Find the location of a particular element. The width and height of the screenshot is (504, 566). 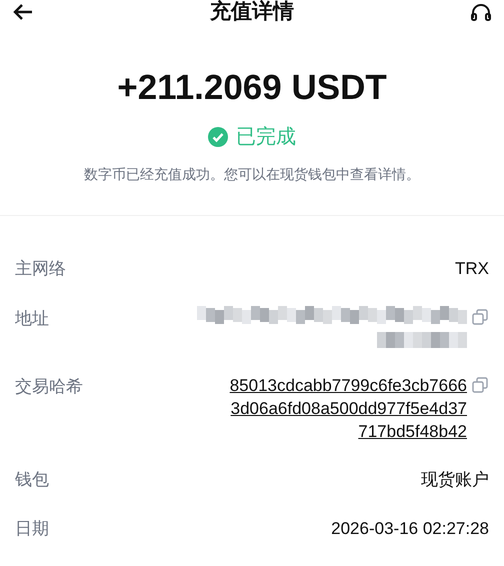

status-label: 已完成 is located at coordinates (266, 137).